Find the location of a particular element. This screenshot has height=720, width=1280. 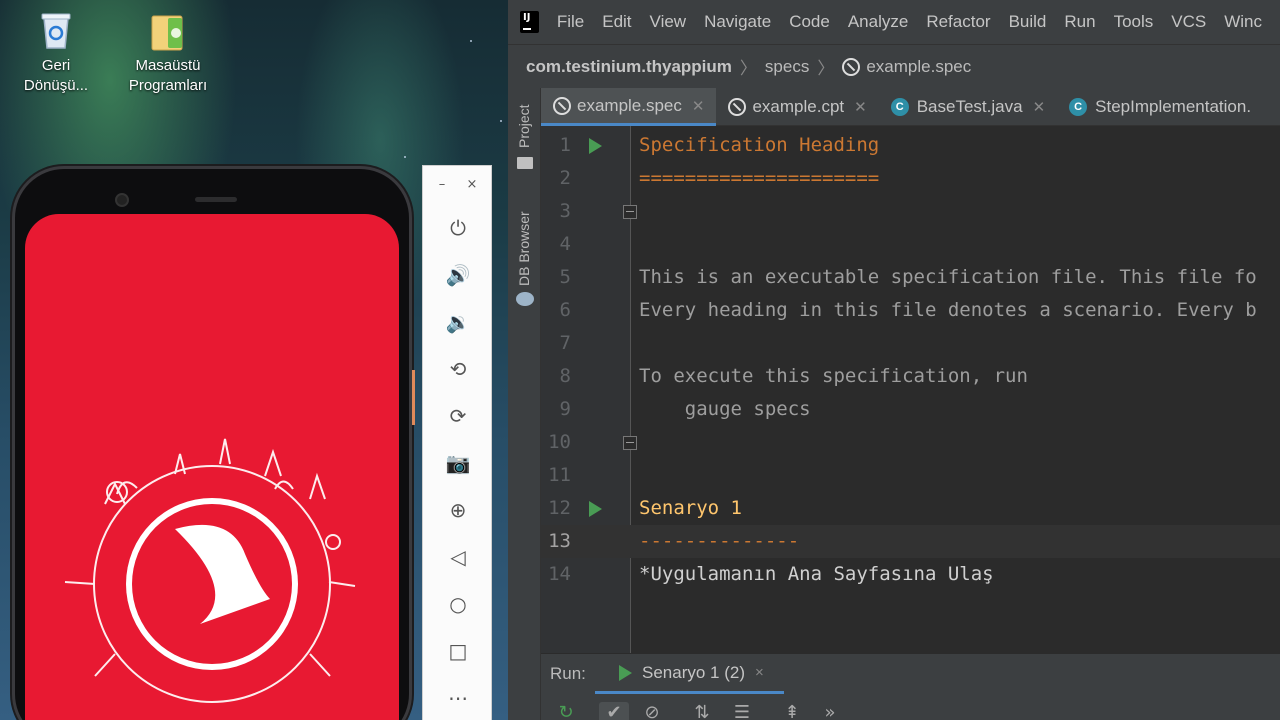

run-icon is located at coordinates (625, 672).